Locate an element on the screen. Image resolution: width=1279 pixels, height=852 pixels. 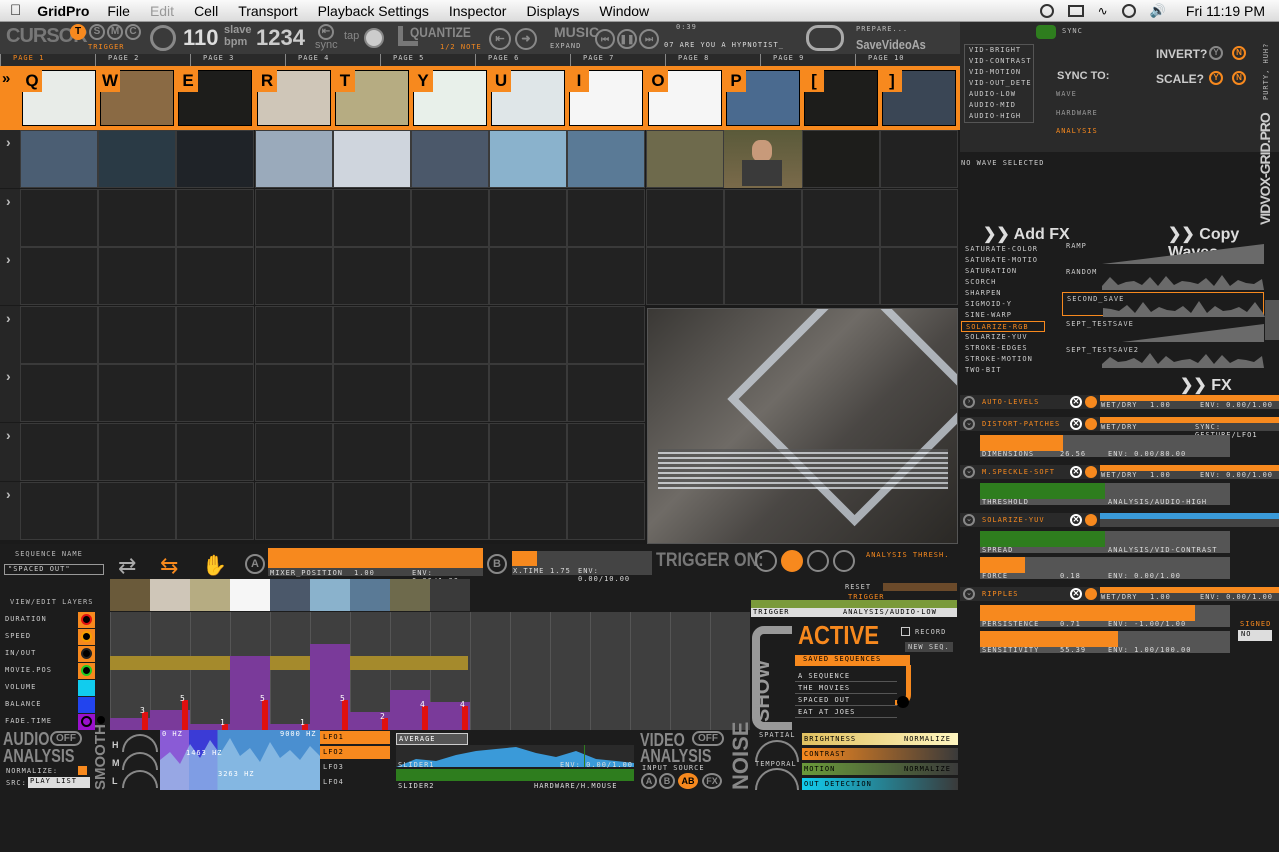
sync-back-icon: ⇤ is located at coordinates (326, 32).